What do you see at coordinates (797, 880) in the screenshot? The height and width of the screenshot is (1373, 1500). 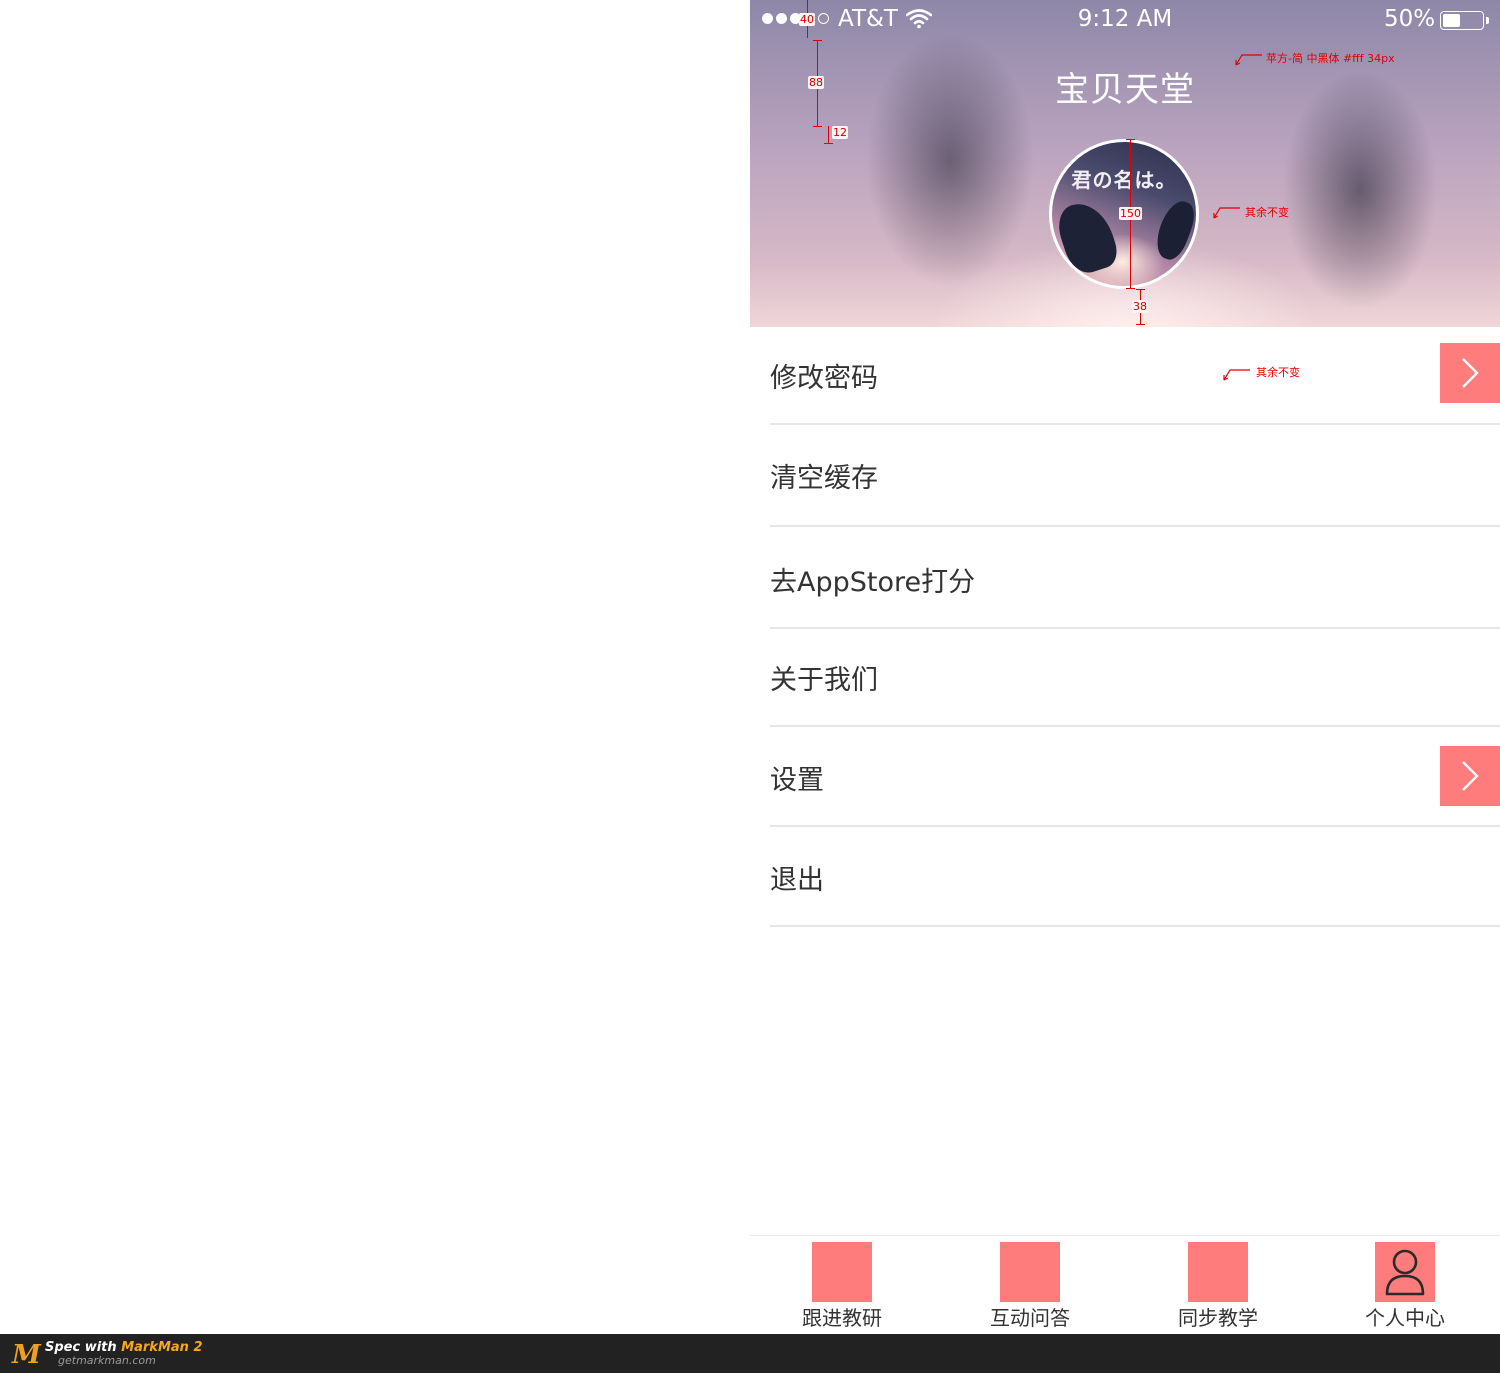 I see `menu-item-label: 退出` at bounding box center [797, 880].